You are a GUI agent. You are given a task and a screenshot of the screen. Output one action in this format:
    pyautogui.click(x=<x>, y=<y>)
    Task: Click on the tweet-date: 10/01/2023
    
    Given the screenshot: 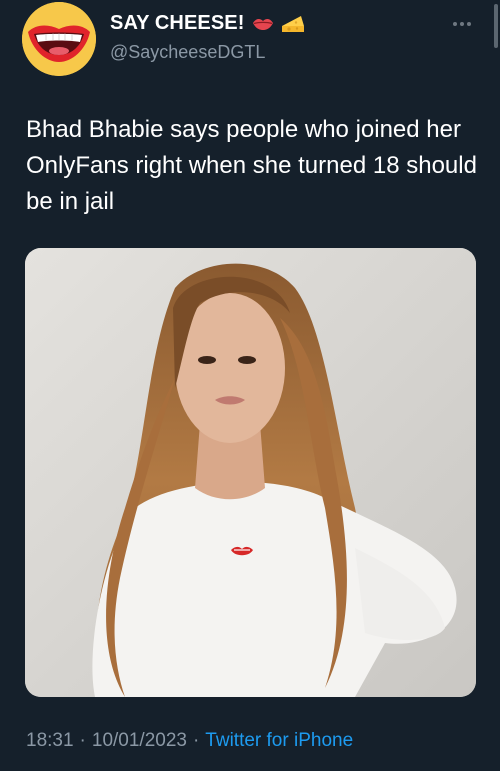 What is the action you would take?
    pyautogui.click(x=139, y=740)
    